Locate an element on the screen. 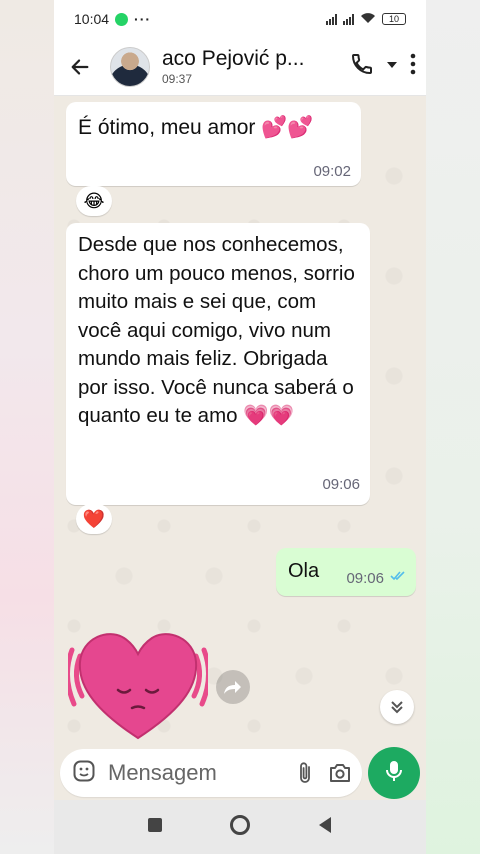 The width and height of the screenshot is (480, 854). attach-icon is located at coordinates (305, 773).